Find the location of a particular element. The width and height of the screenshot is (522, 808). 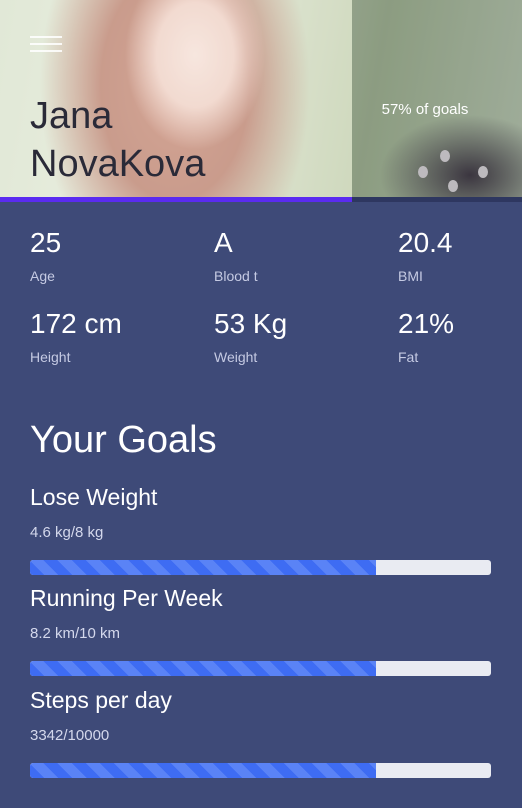

stat-weight: 53 Kg Weight is located at coordinates (289, 334).